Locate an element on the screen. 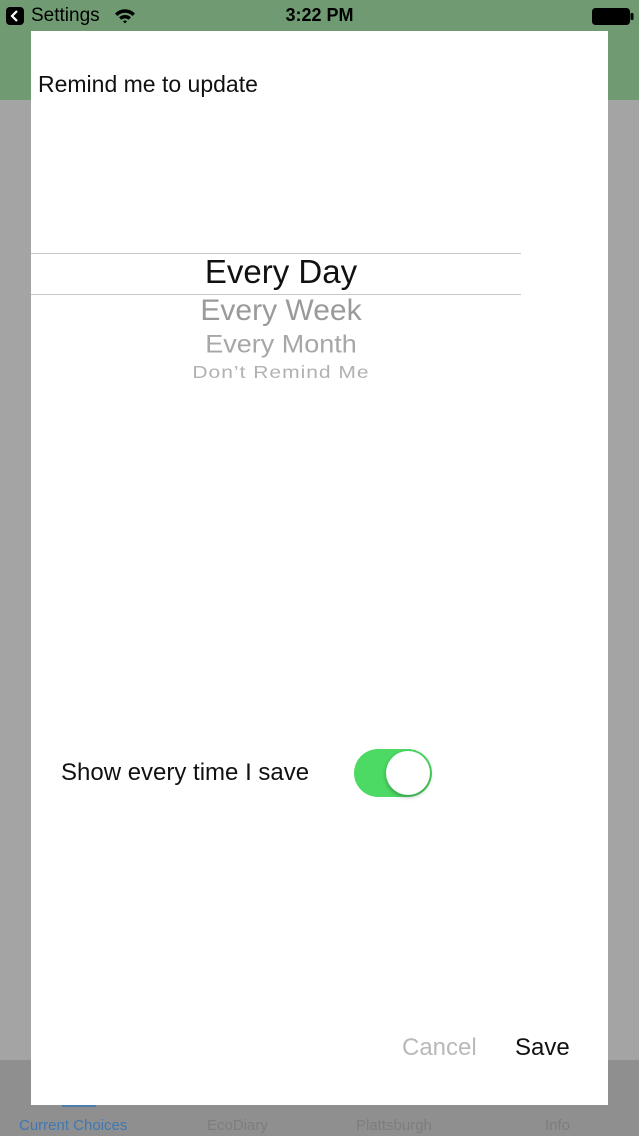 The height and width of the screenshot is (1136, 639). tab-ecodiary: EcoDiary is located at coordinates (237, 1125).